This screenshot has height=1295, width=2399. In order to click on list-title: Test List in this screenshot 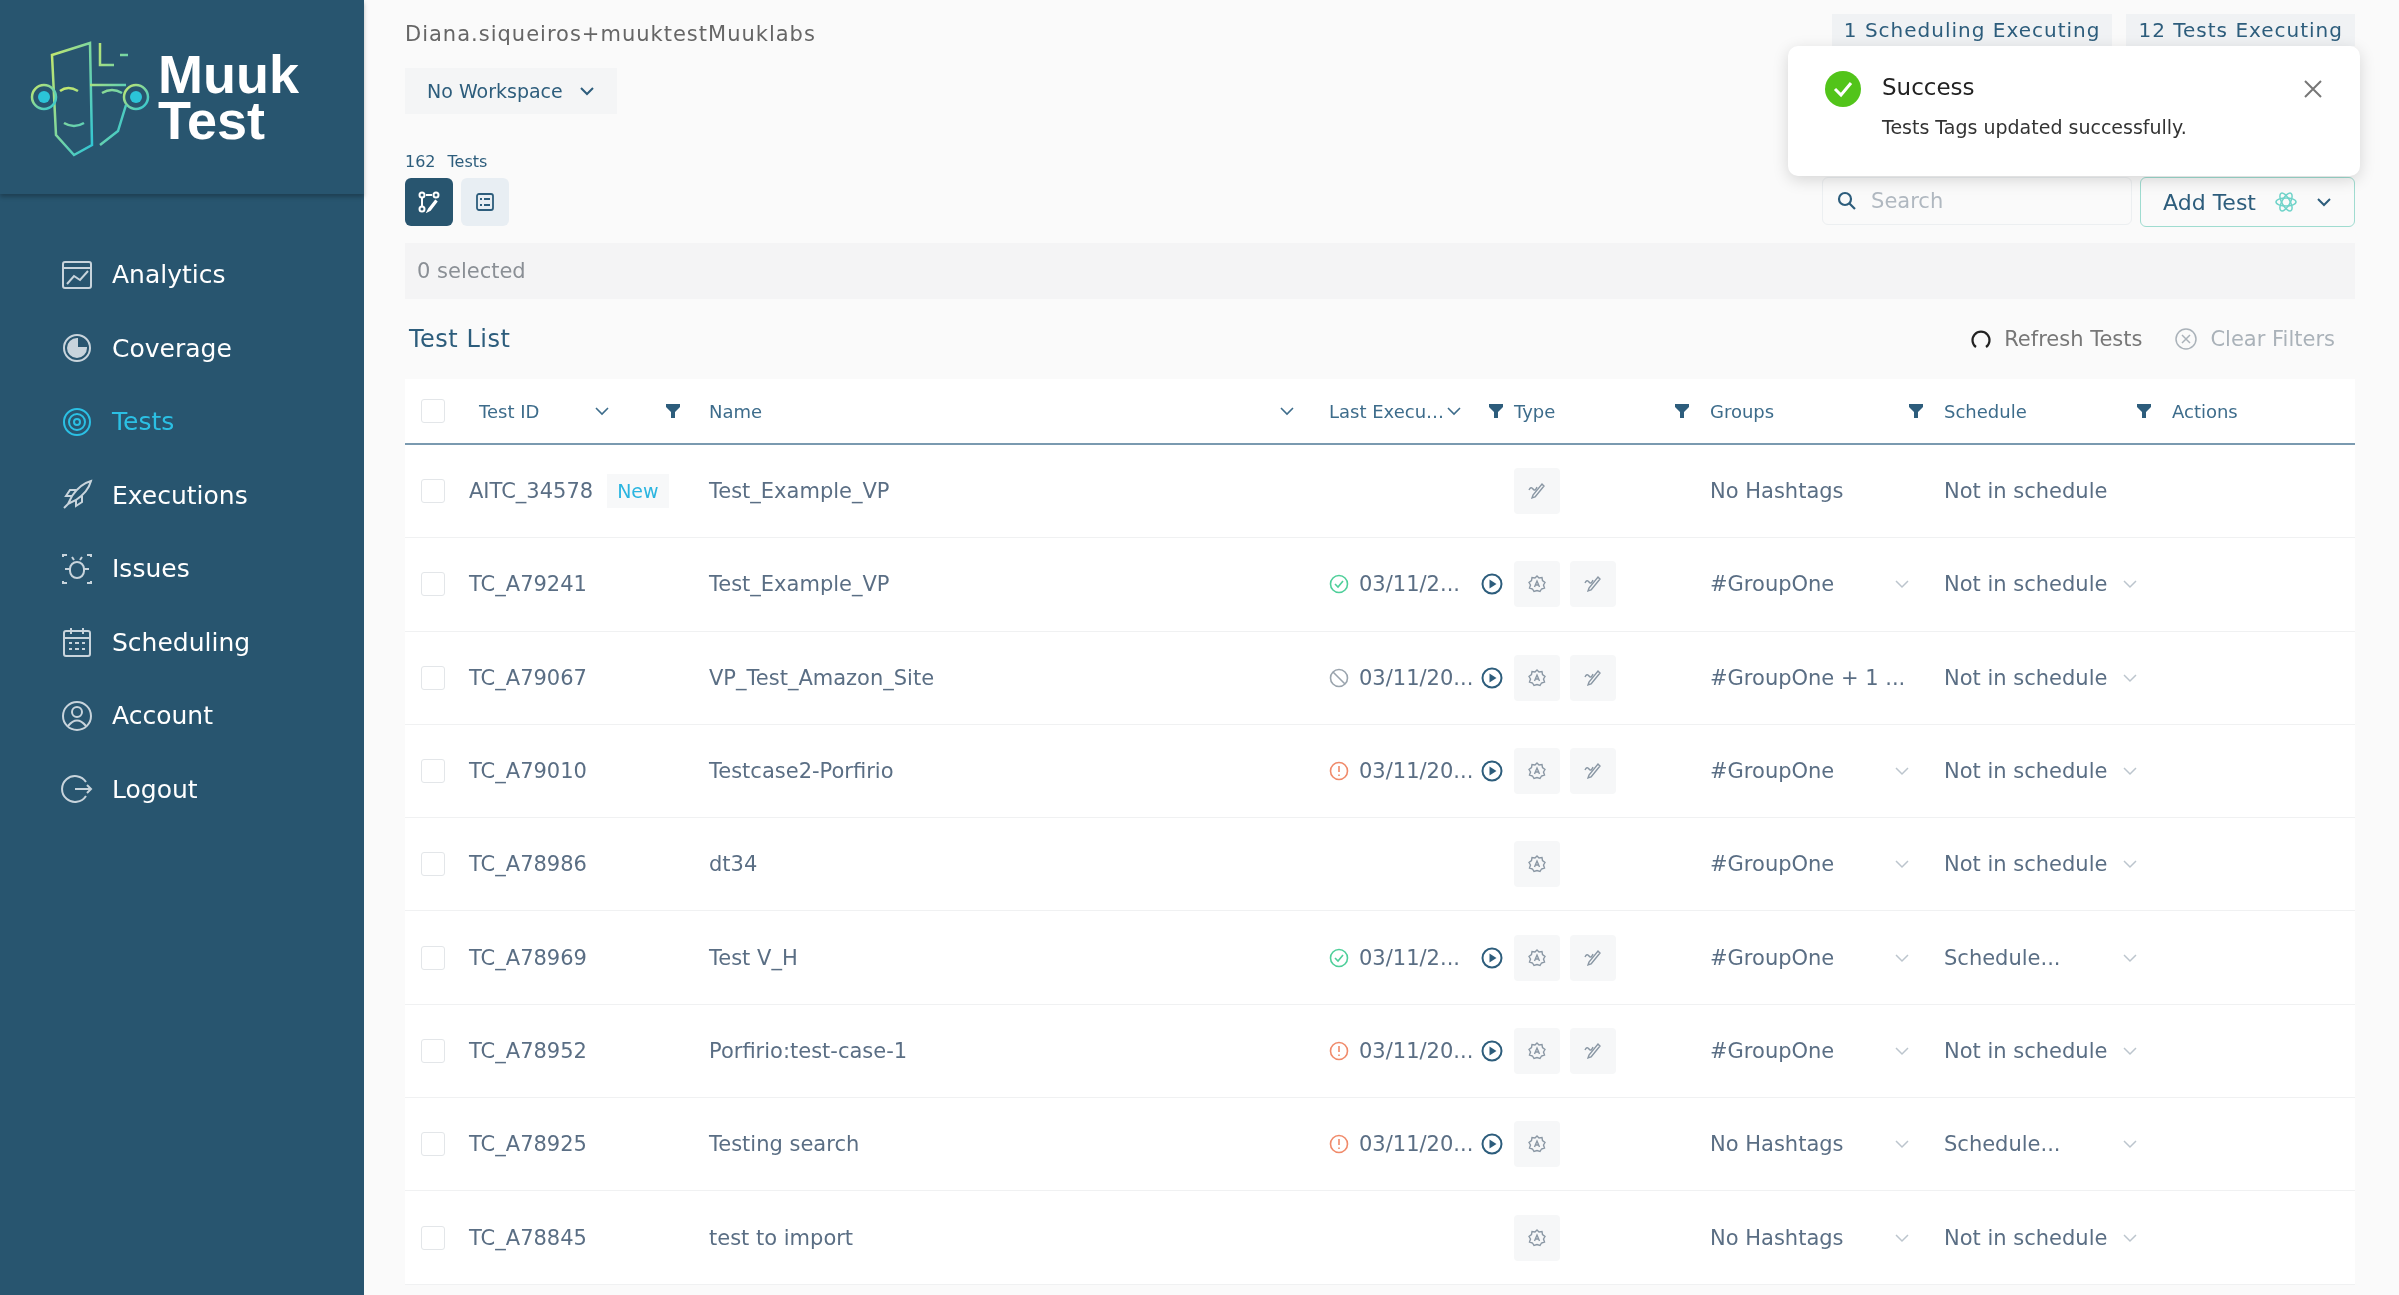, I will do `click(460, 339)`.